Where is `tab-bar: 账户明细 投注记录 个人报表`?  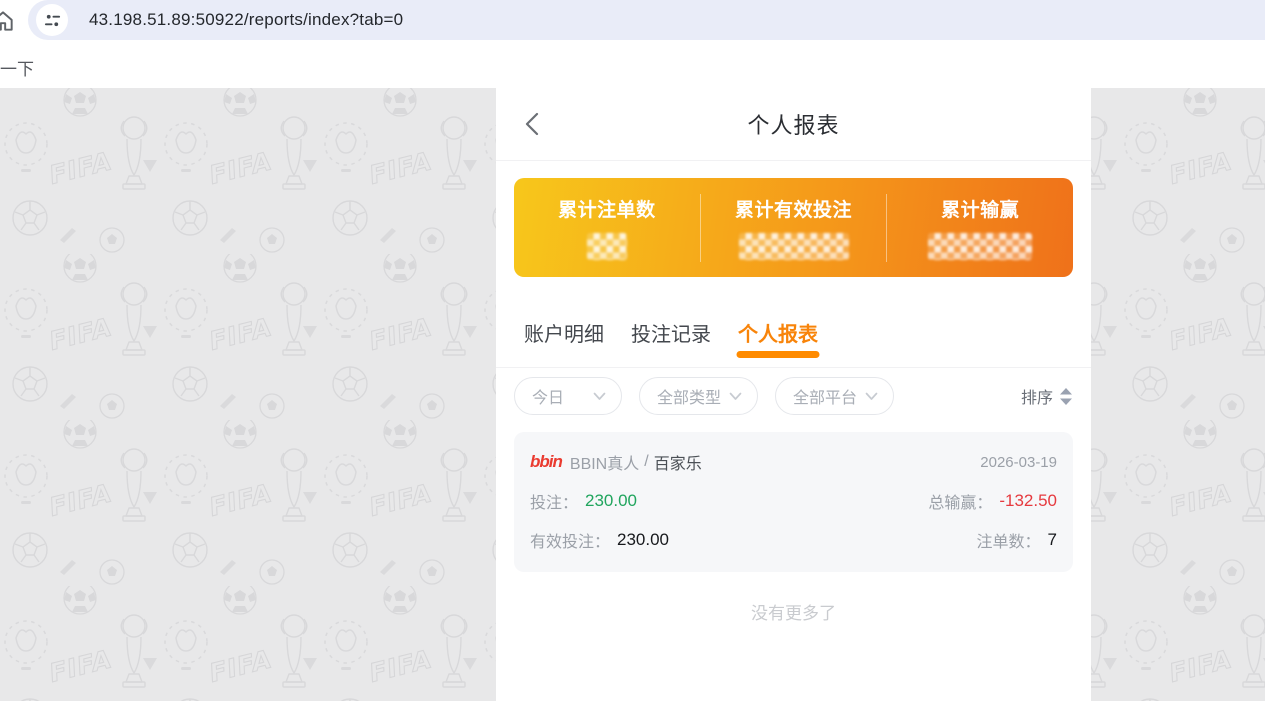
tab-bar: 账户明细 投注记录 个人报表 is located at coordinates (793, 322).